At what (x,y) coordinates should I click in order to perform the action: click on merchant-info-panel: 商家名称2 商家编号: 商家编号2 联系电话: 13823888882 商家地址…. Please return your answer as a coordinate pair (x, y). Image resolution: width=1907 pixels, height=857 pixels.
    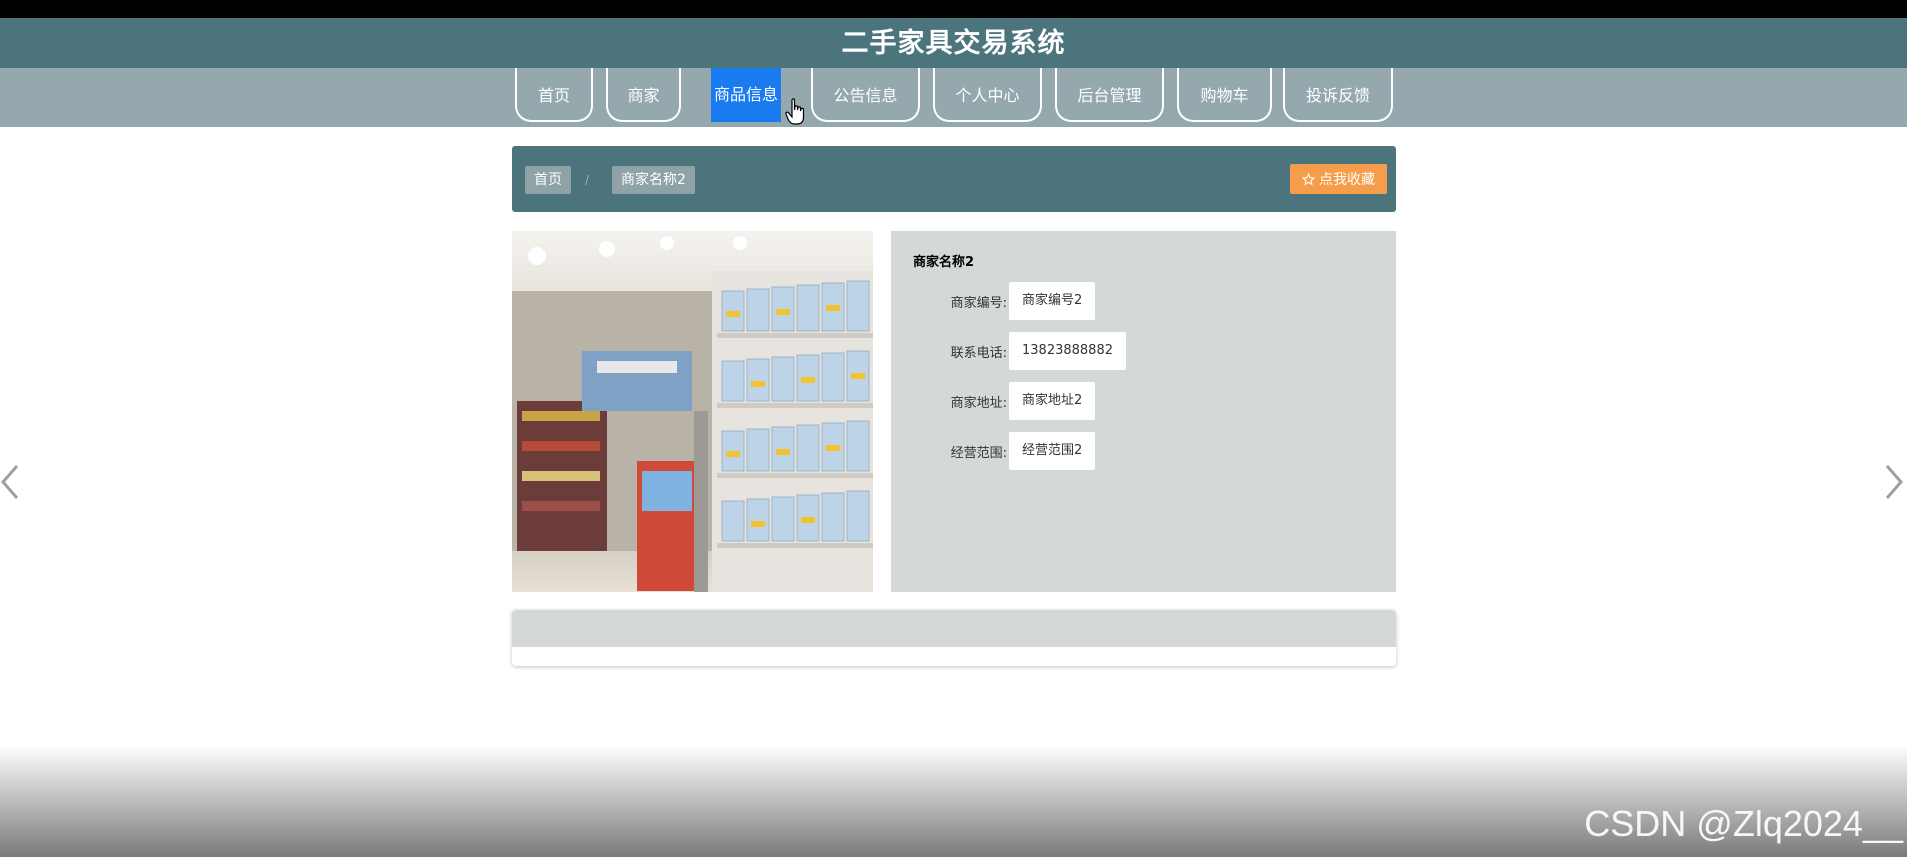
    Looking at the image, I should click on (1143, 411).